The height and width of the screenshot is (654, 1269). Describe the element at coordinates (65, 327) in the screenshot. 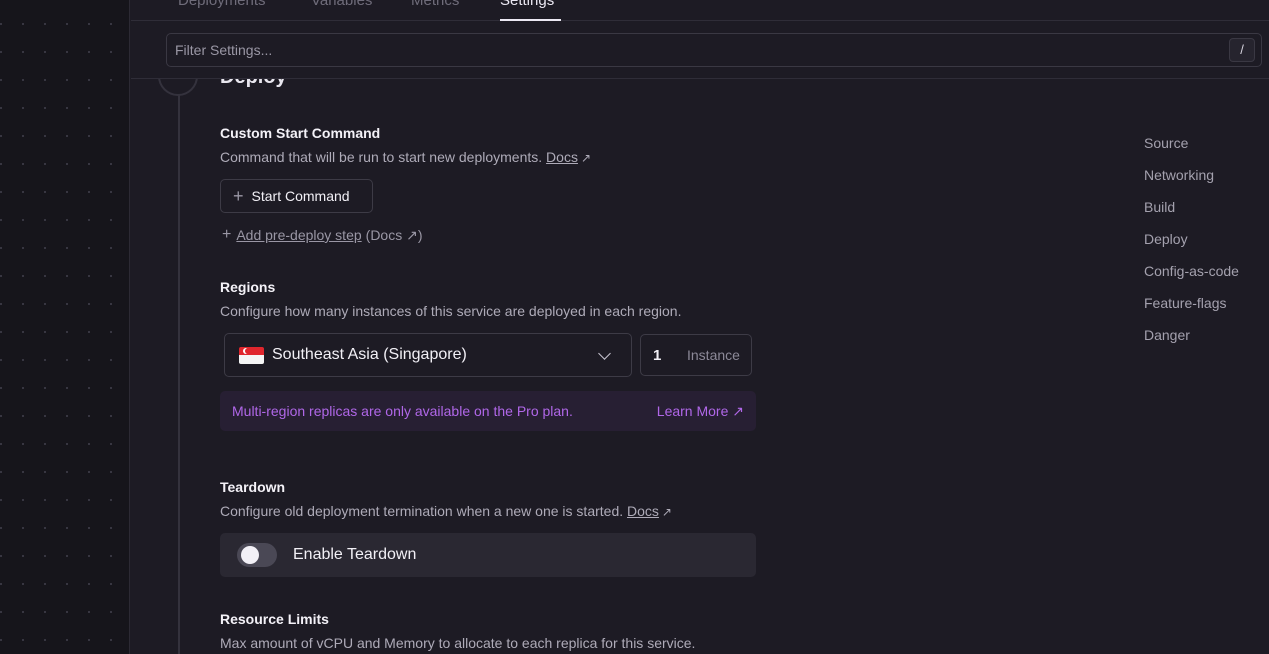

I see `dot-grid-background` at that location.